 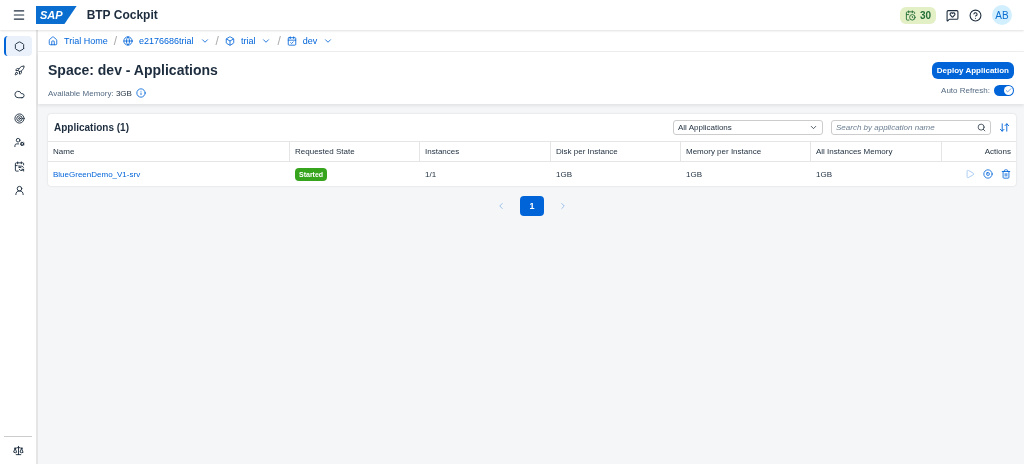 What do you see at coordinates (975, 15) in the screenshot?
I see `help-icon` at bounding box center [975, 15].